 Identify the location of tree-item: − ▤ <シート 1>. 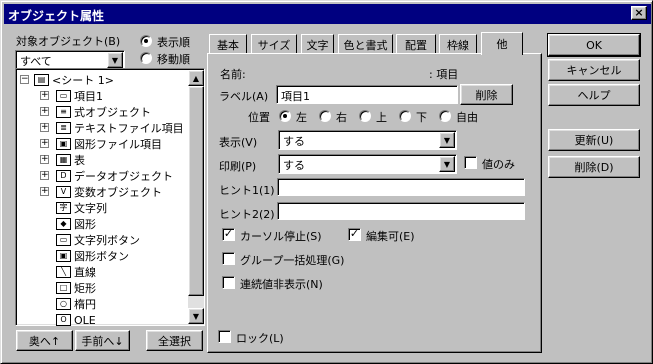
(67, 80).